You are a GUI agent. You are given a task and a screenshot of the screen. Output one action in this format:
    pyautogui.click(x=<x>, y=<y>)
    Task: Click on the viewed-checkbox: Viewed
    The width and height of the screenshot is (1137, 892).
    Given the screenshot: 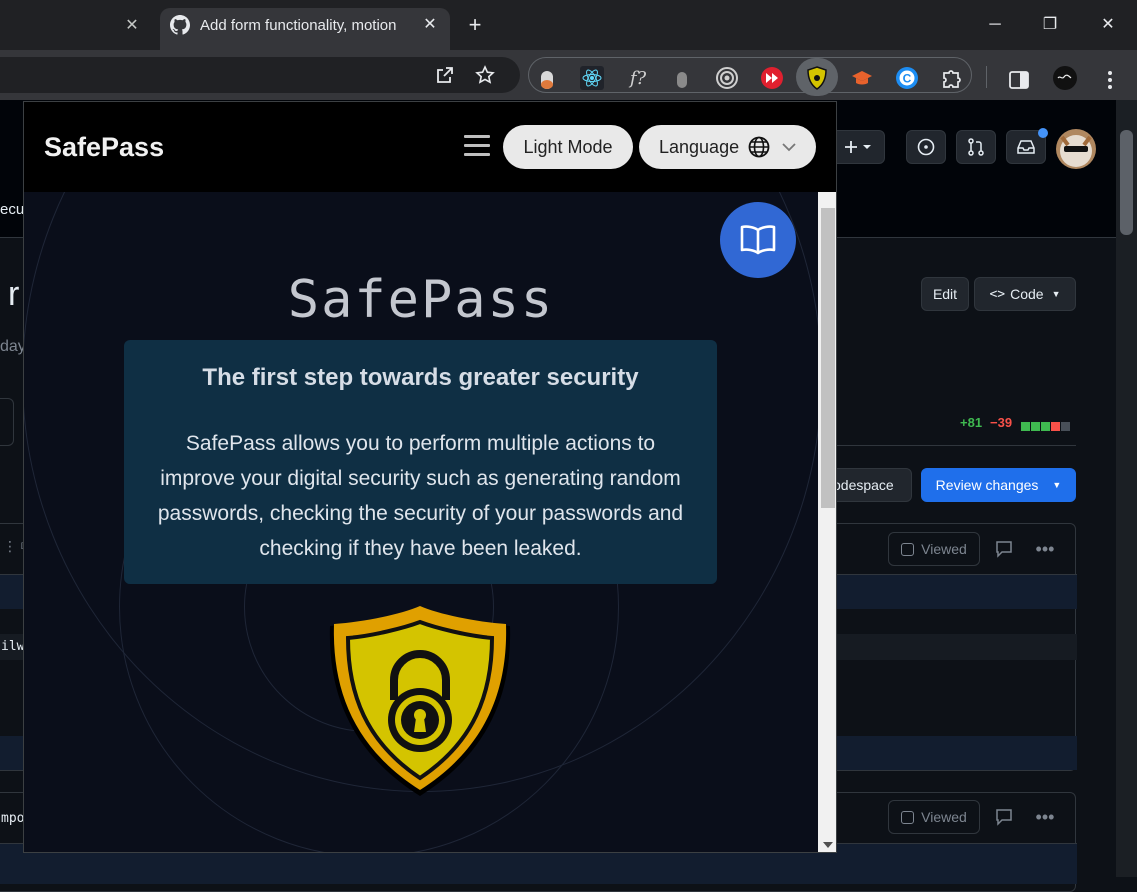 What is the action you would take?
    pyautogui.click(x=934, y=549)
    